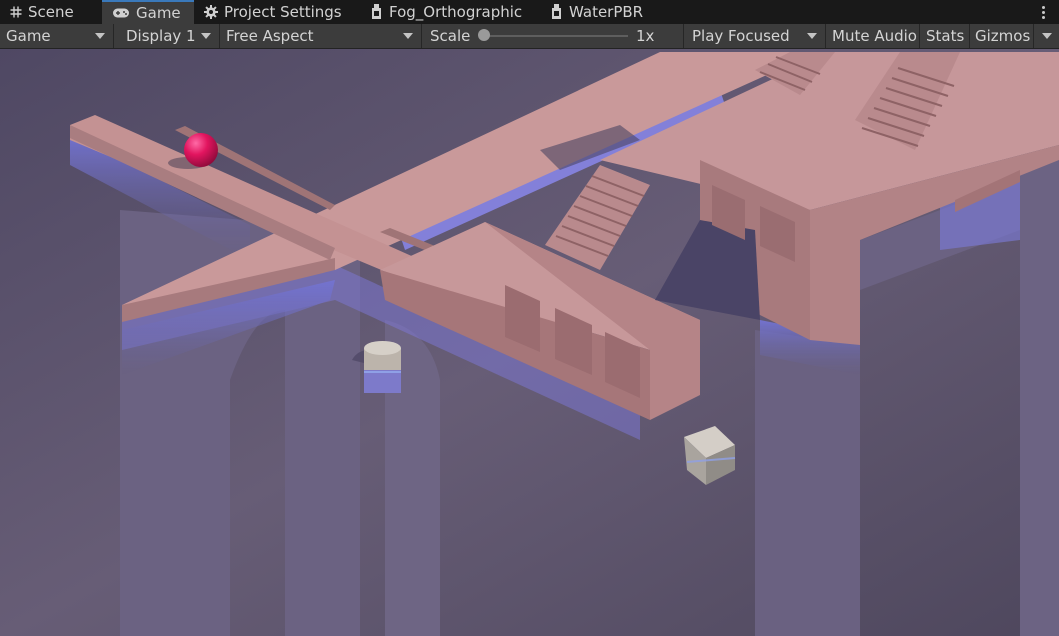 The image size is (1059, 636). I want to click on tab-label: Scene, so click(51, 12).